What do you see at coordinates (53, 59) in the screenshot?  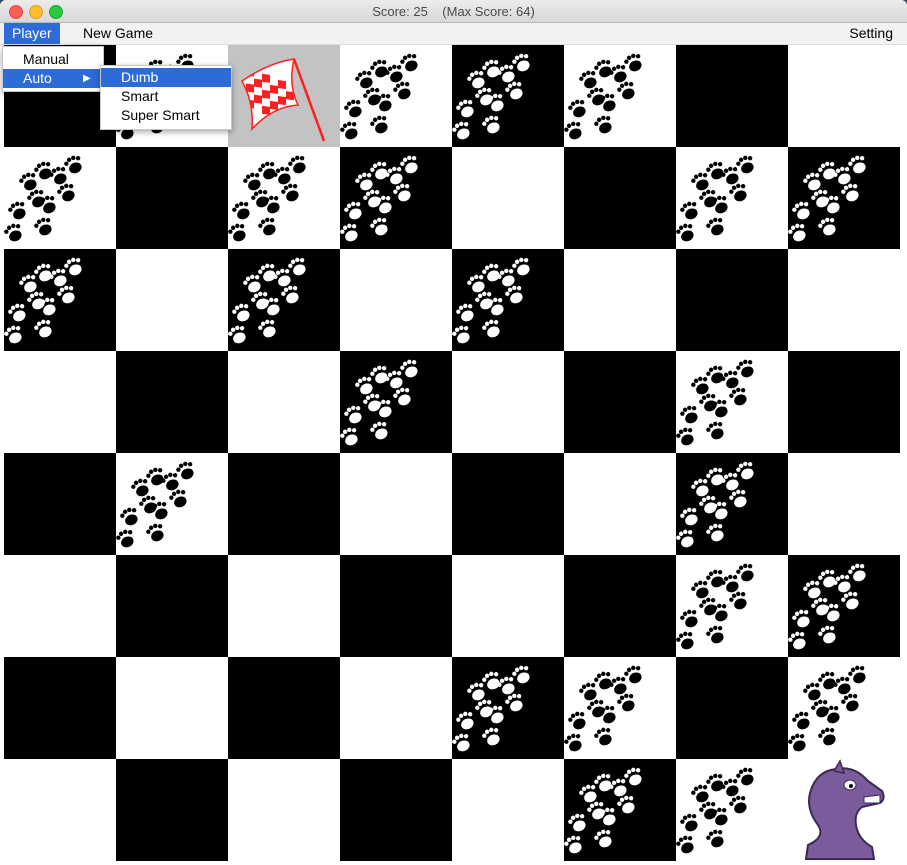 I see `menu-item-manual: Manual` at bounding box center [53, 59].